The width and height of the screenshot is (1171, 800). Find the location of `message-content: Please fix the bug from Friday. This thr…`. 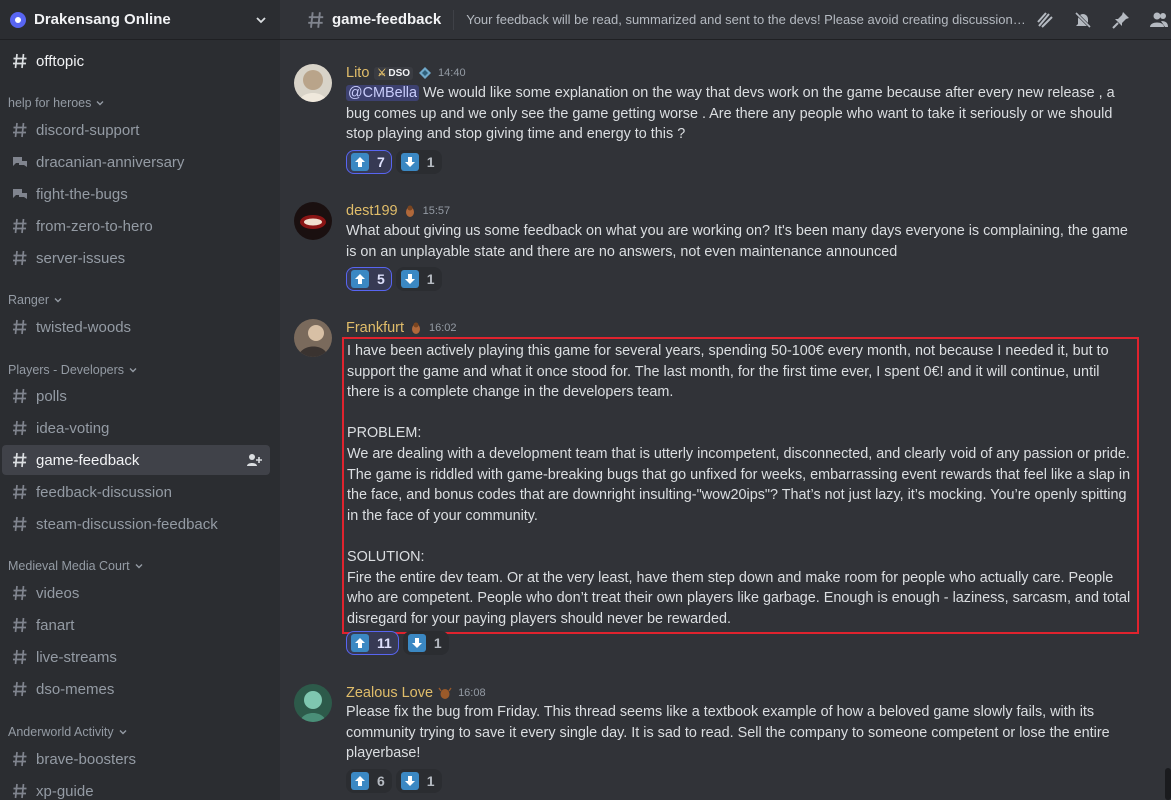

message-content: Please fix the bug from Friday. This thr… is located at coordinates (743, 733).